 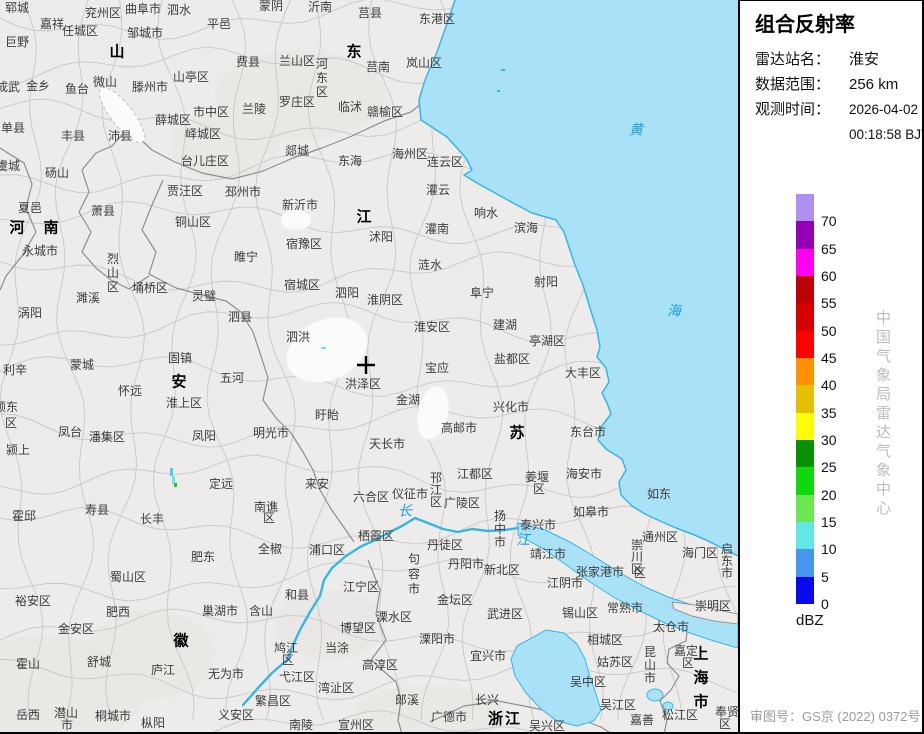 What do you see at coordinates (583, 373) in the screenshot?
I see `map-label: 大丰区` at bounding box center [583, 373].